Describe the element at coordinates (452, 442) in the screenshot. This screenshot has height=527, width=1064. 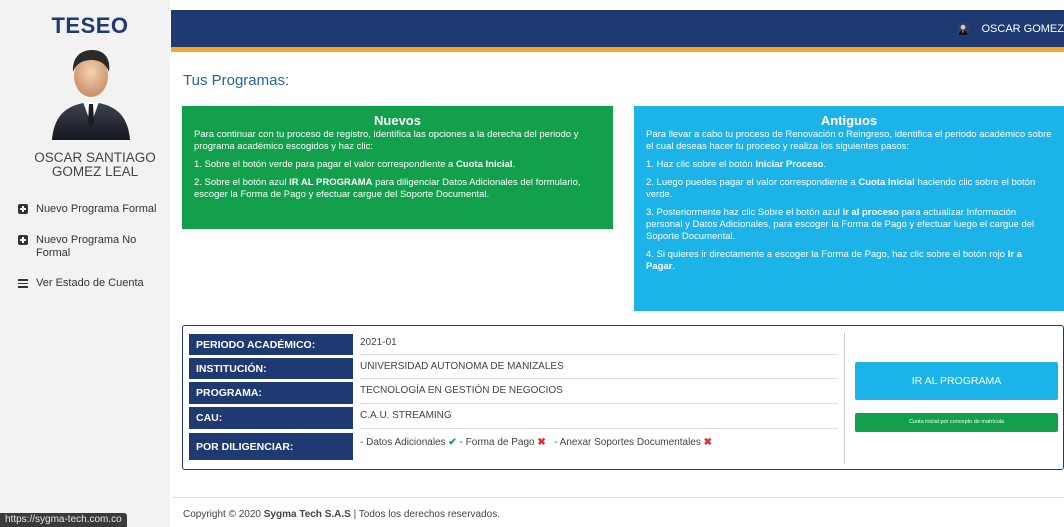
I see `check-icon: ✔` at that location.